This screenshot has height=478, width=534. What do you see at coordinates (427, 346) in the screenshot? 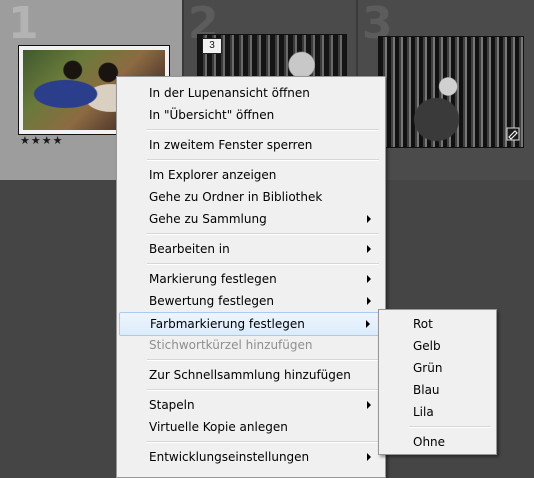
I see `submenu-item-label: Gelb` at bounding box center [427, 346].